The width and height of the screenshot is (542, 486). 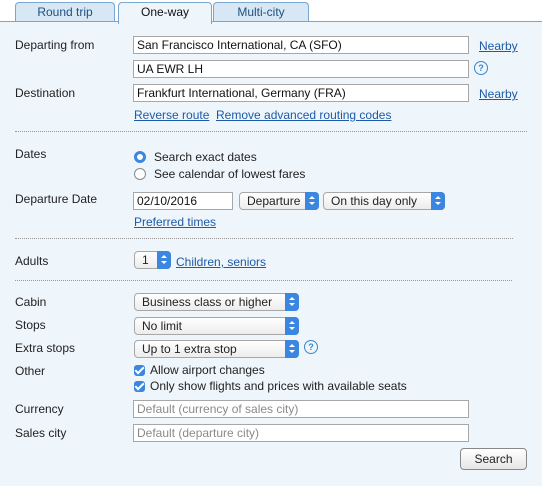 I want to click on calendar-option: See calendar of lowest fares, so click(x=219, y=174).